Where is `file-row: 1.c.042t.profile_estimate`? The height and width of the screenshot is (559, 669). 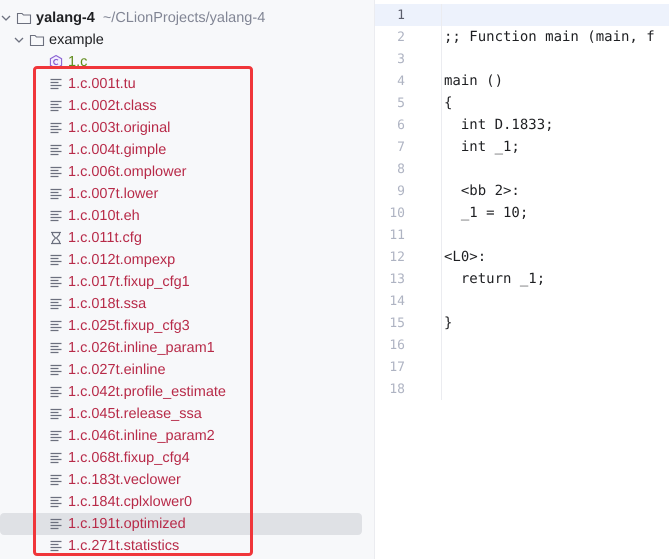
file-row: 1.c.042t.profile_estimate is located at coordinates (181, 392).